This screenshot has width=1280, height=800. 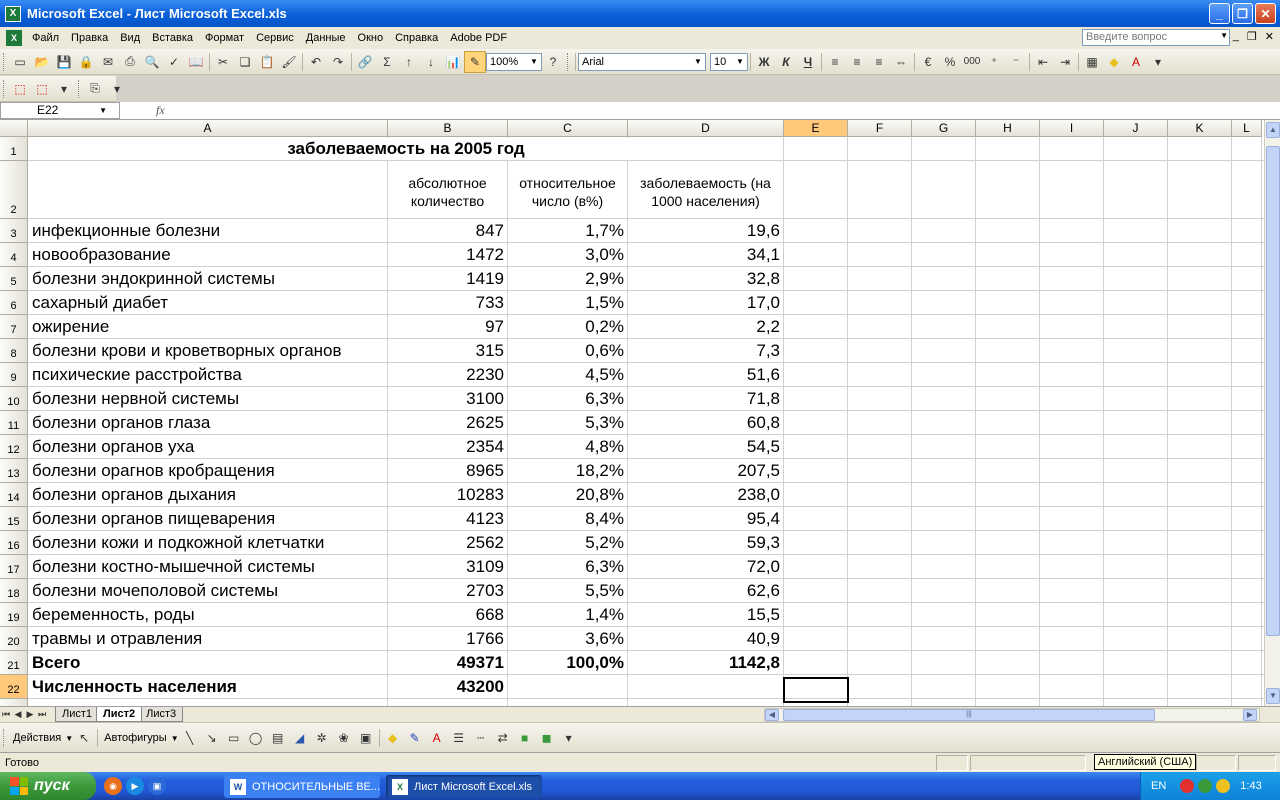 What do you see at coordinates (14, 128) in the screenshot?
I see `select-all-button` at bounding box center [14, 128].